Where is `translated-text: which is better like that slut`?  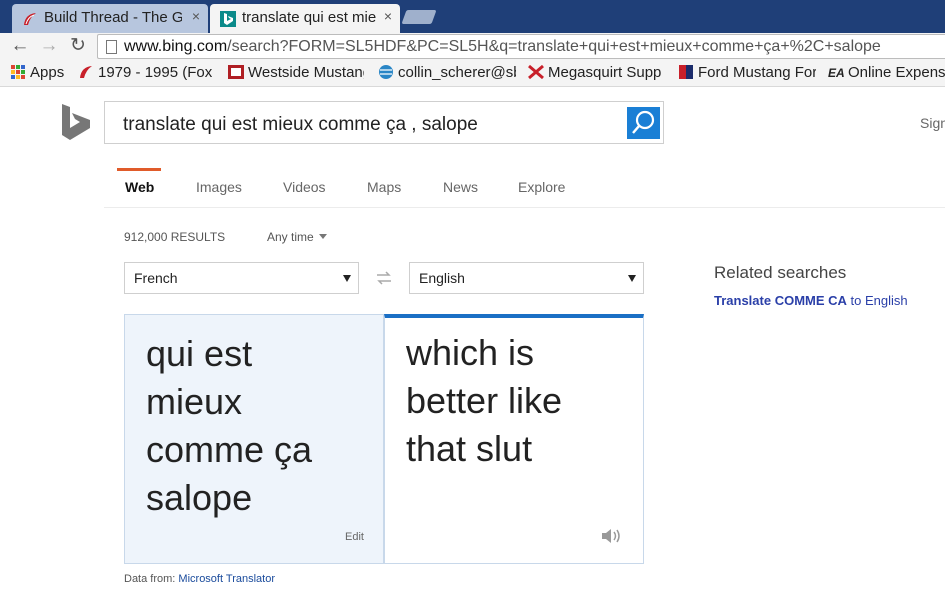
translated-text: which is better like that slut is located at coordinates (484, 400).